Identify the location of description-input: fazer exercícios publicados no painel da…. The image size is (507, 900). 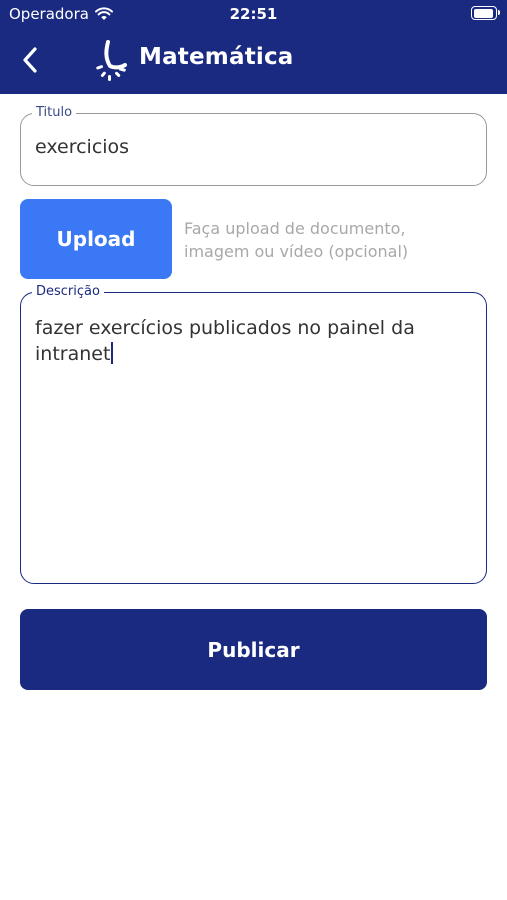
(253, 341).